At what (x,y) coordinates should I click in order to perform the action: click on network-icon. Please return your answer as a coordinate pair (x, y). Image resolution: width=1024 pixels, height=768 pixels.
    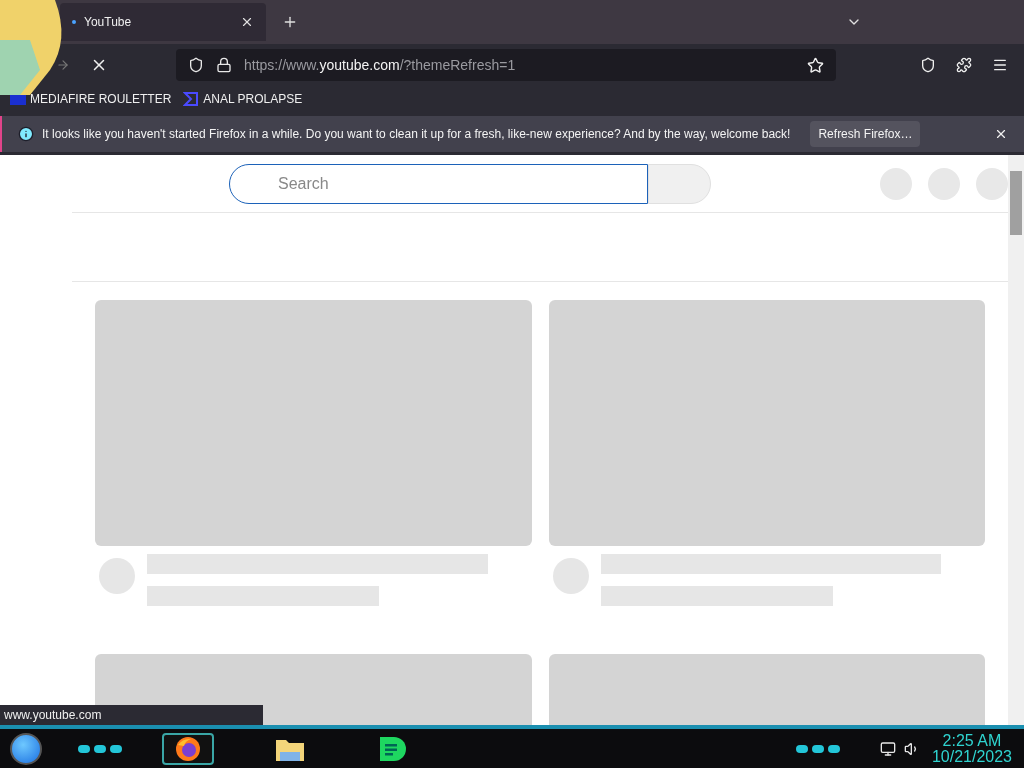
    Looking at the image, I should click on (887, 748).